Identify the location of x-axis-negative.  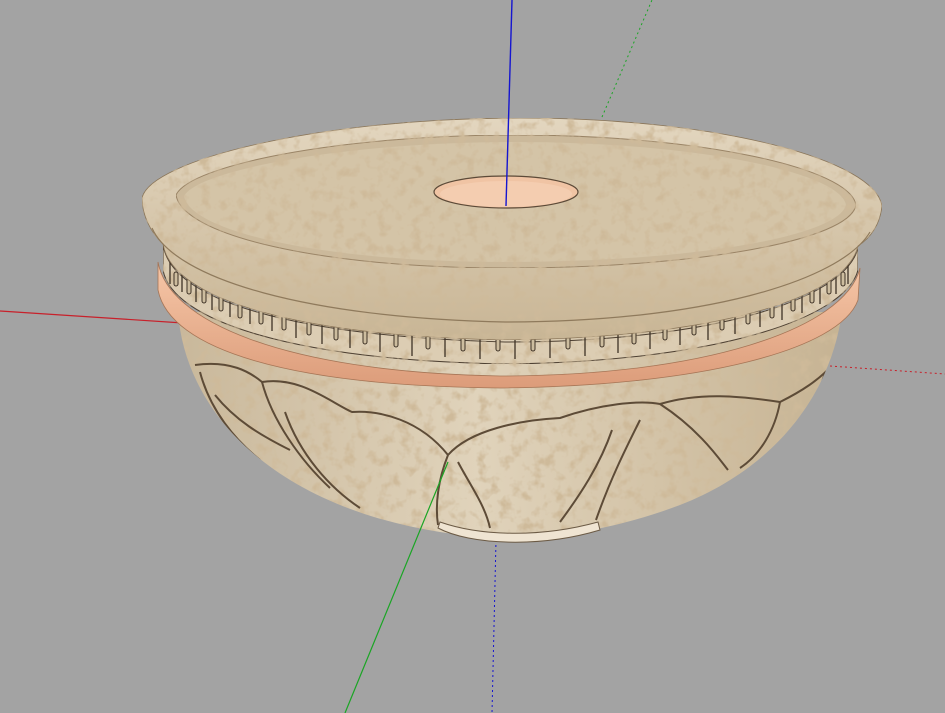
(92, 317).